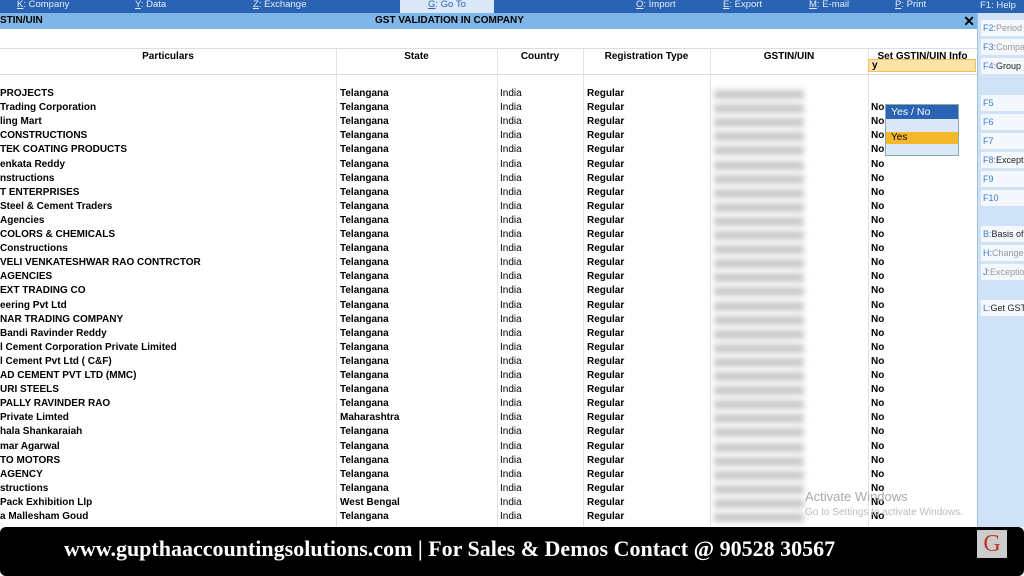 This screenshot has width=1024, height=576. What do you see at coordinates (1002, 122) in the screenshot?
I see `panel-button-f6: F6` at bounding box center [1002, 122].